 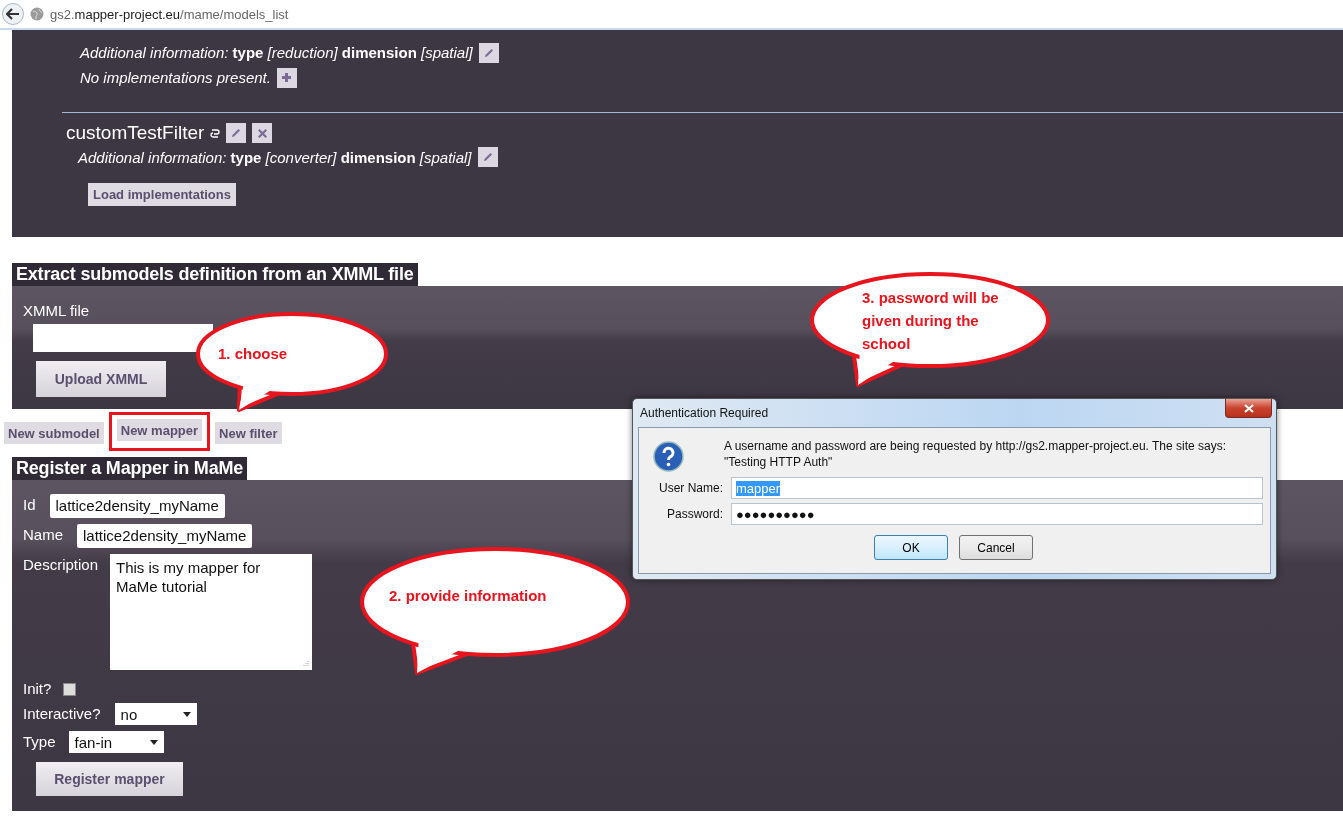 I want to click on plus-icon, so click(x=287, y=77).